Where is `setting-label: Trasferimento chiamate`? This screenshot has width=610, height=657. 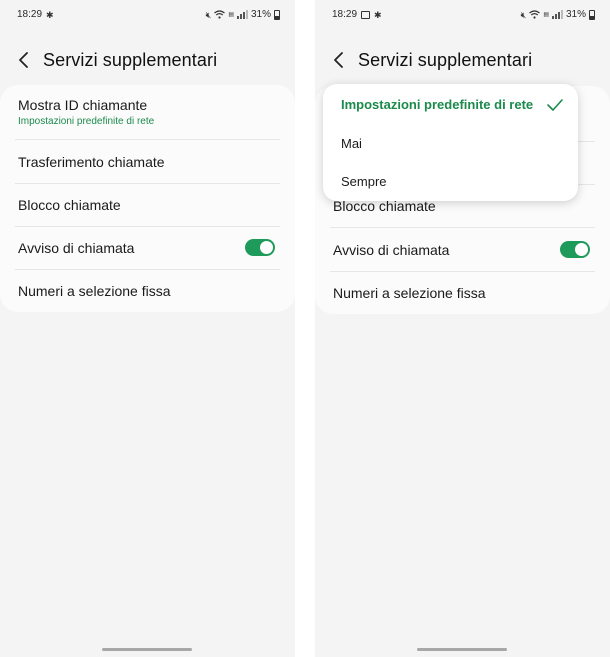 setting-label: Trasferimento chiamate is located at coordinates (91, 162).